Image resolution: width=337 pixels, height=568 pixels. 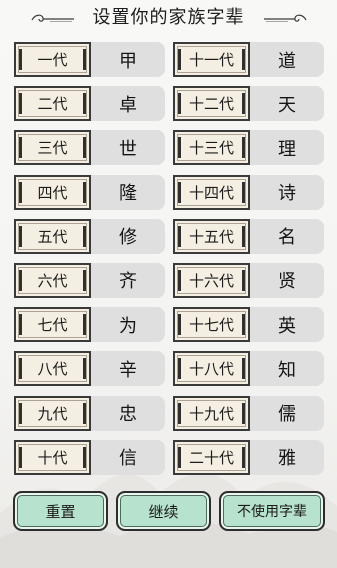 I want to click on generation-char: 诗, so click(x=287, y=192).